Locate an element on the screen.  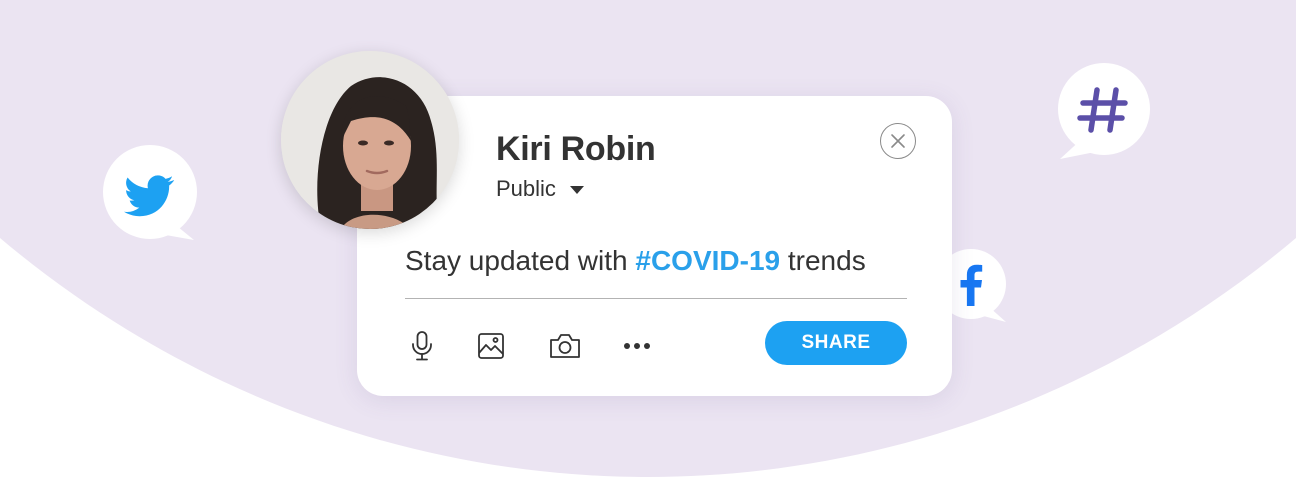
share-button: SHARE is located at coordinates (836, 343).